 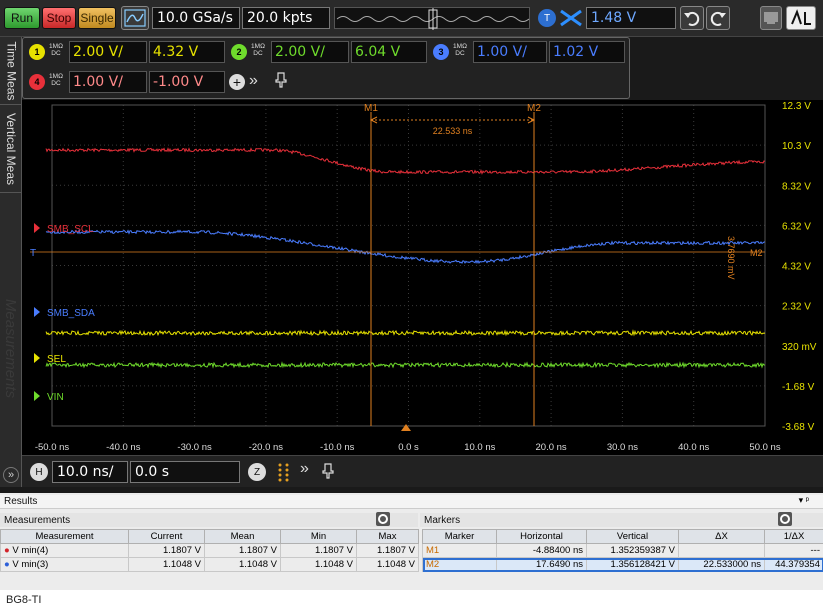 What do you see at coordinates (387, 536) in the screenshot?
I see `meas-header-max: Max` at bounding box center [387, 536].